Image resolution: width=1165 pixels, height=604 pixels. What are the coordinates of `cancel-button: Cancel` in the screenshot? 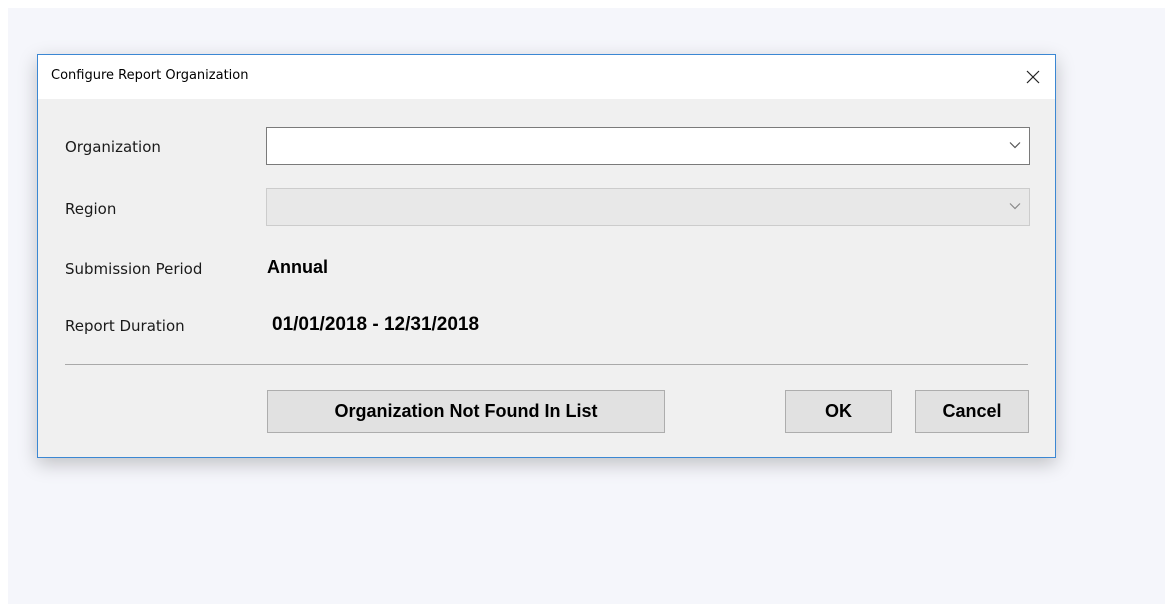 It's located at (972, 411).